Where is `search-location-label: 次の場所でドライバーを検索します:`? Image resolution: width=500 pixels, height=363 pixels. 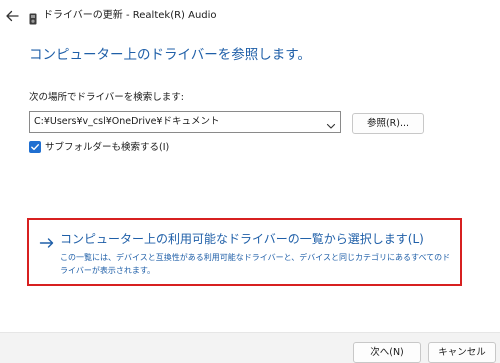
search-location-label: 次の場所でドライバーを検索します: is located at coordinates (107, 97).